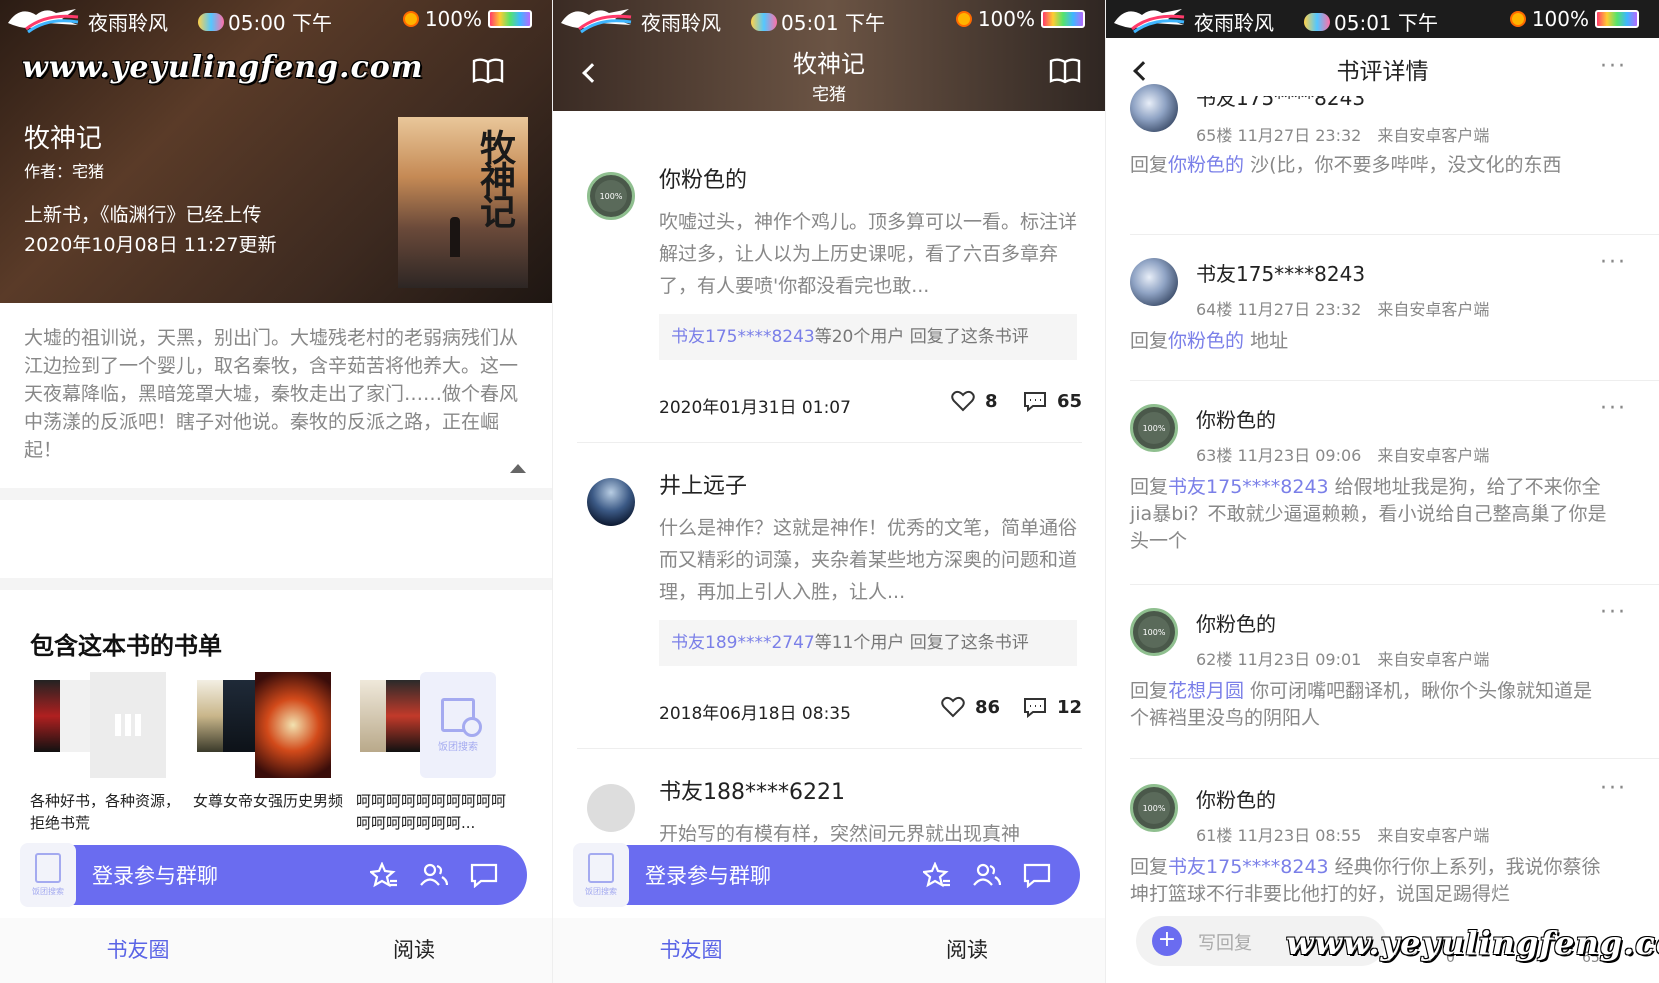  What do you see at coordinates (150, 245) in the screenshot?
I see `book-update-date: 2020年10月08日 11:27更新` at bounding box center [150, 245].